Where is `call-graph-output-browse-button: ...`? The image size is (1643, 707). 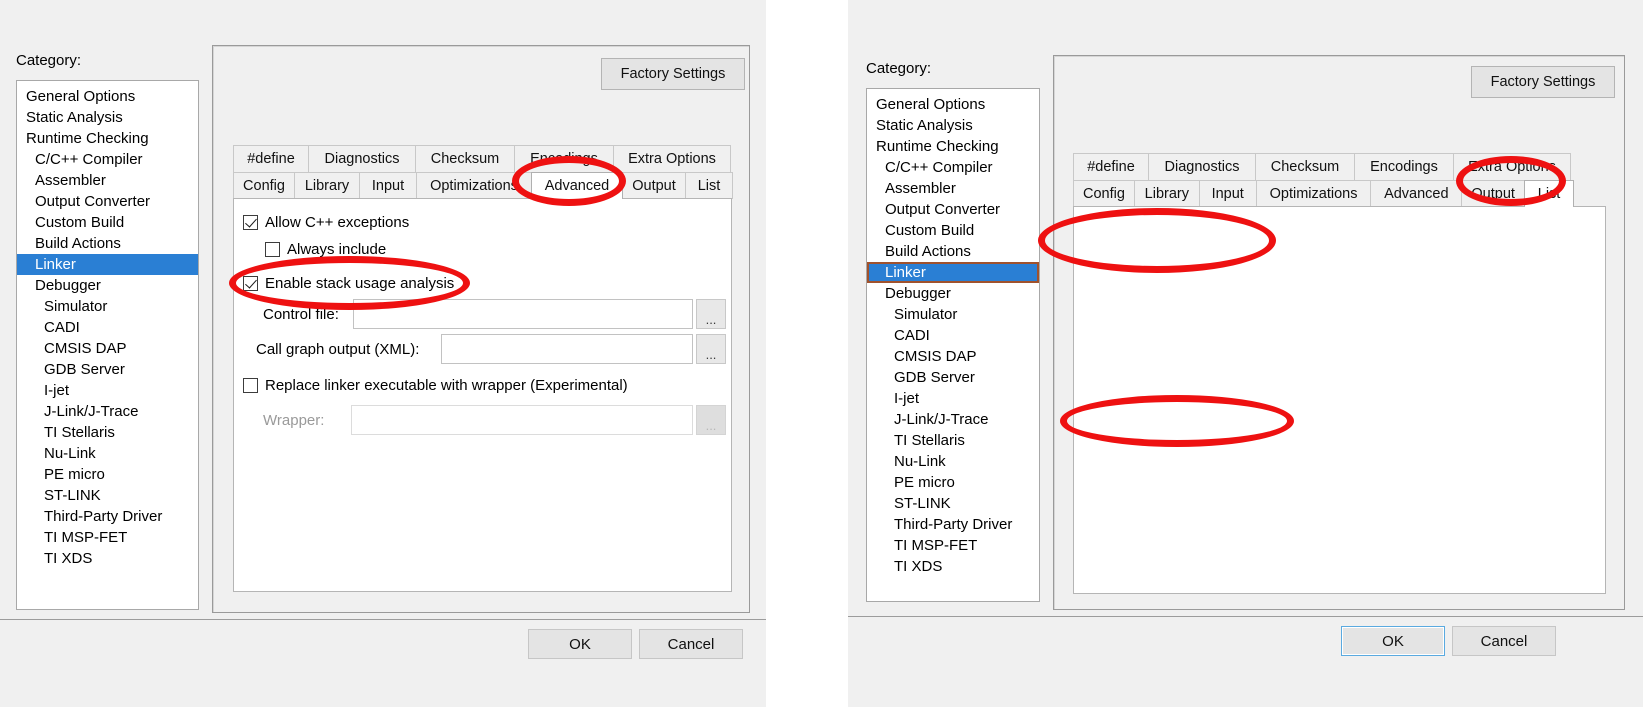 call-graph-output-browse-button: ... is located at coordinates (711, 349).